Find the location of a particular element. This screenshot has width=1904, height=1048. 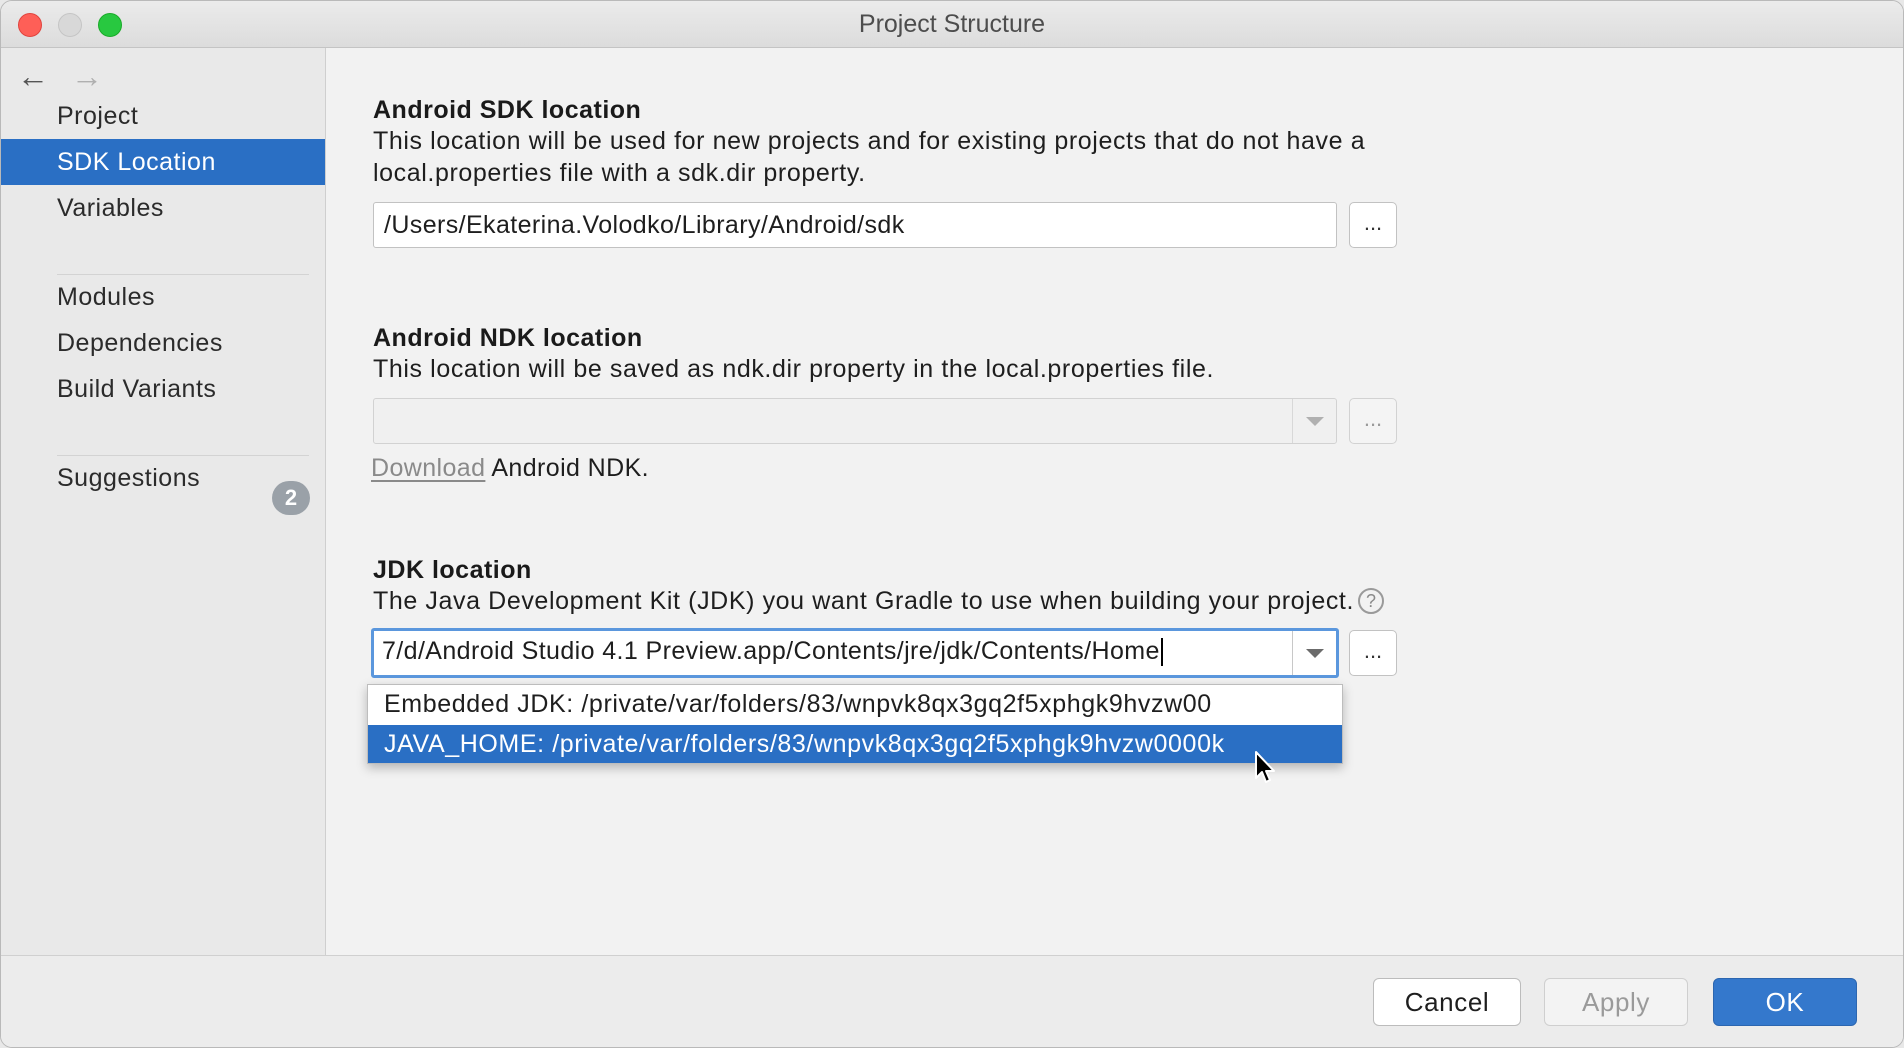

suggestions-count-badge: 2 is located at coordinates (291, 498).